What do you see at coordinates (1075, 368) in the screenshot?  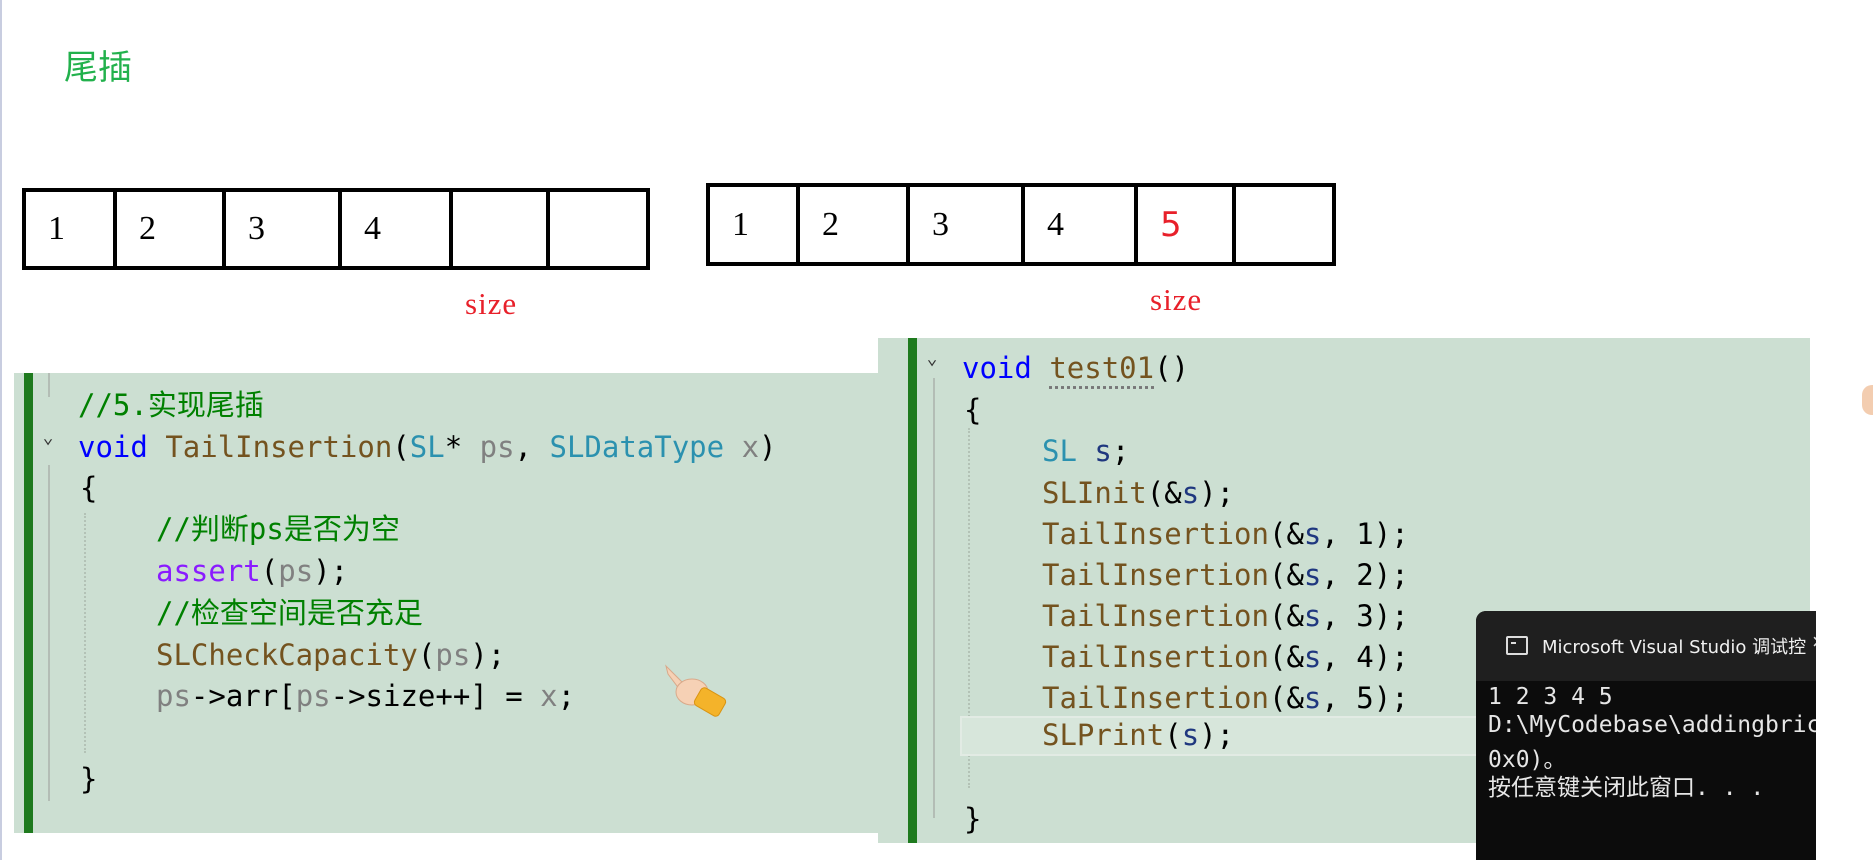 I see `function-signature: void test01()` at bounding box center [1075, 368].